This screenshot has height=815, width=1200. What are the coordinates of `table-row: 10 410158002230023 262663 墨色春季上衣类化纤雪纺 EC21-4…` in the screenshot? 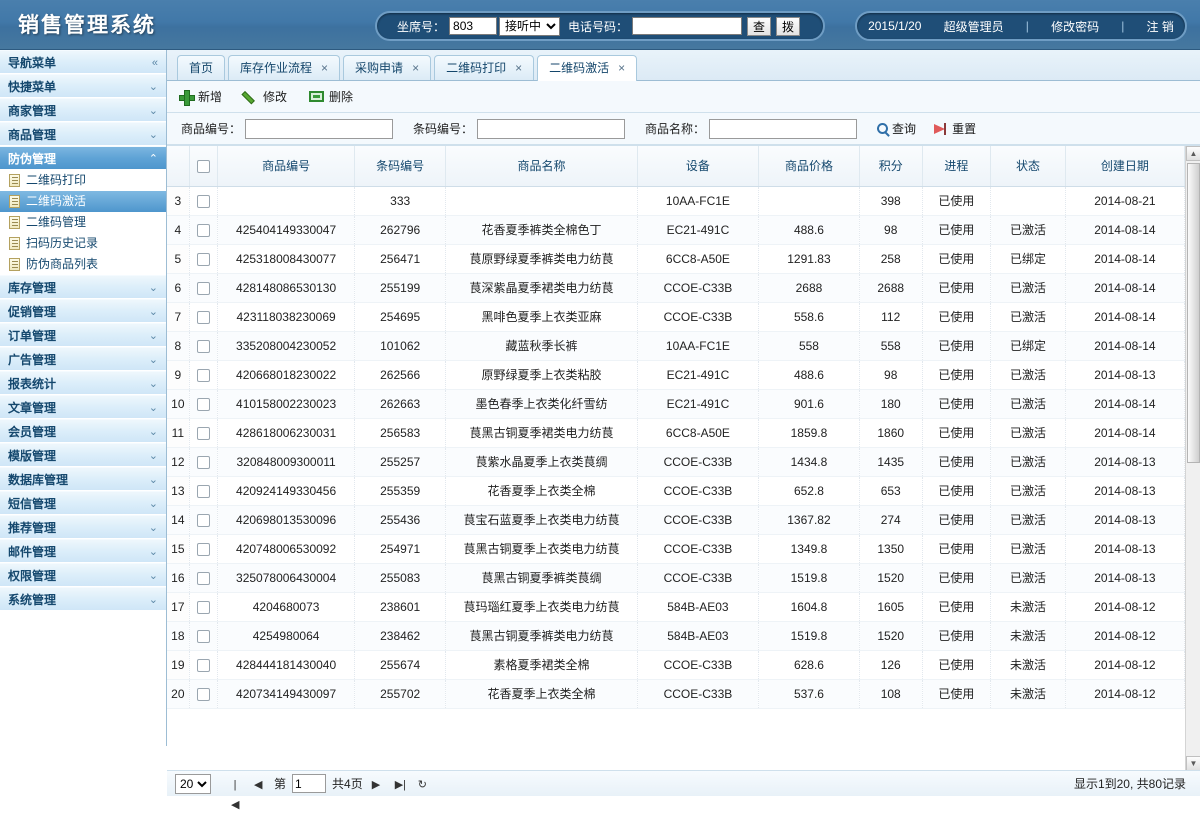 It's located at (676, 404).